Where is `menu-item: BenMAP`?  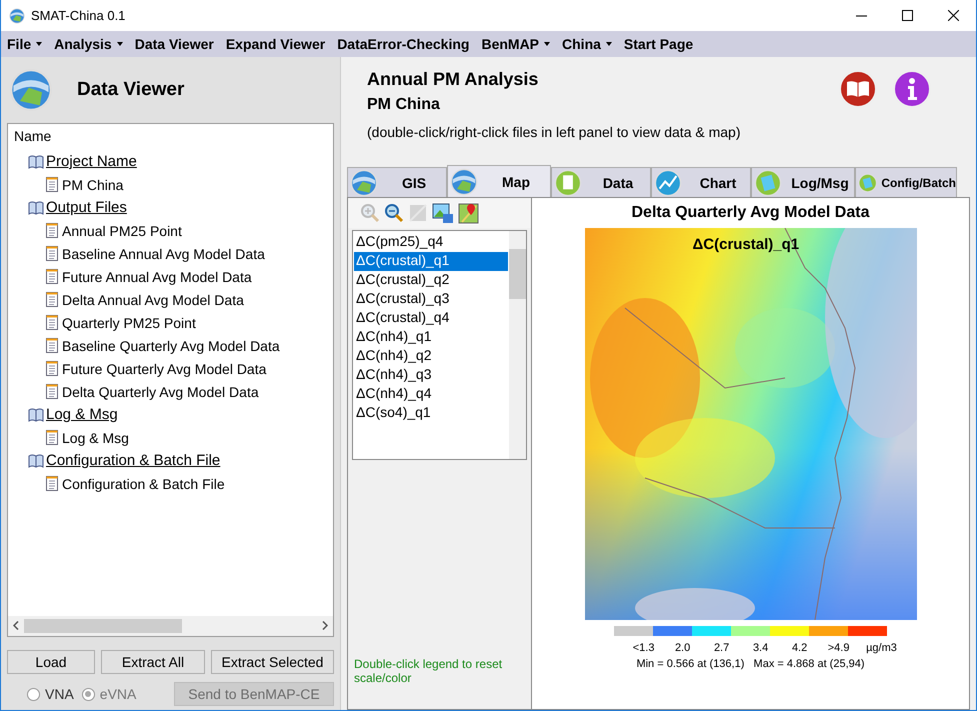
menu-item: BenMAP is located at coordinates (515, 44).